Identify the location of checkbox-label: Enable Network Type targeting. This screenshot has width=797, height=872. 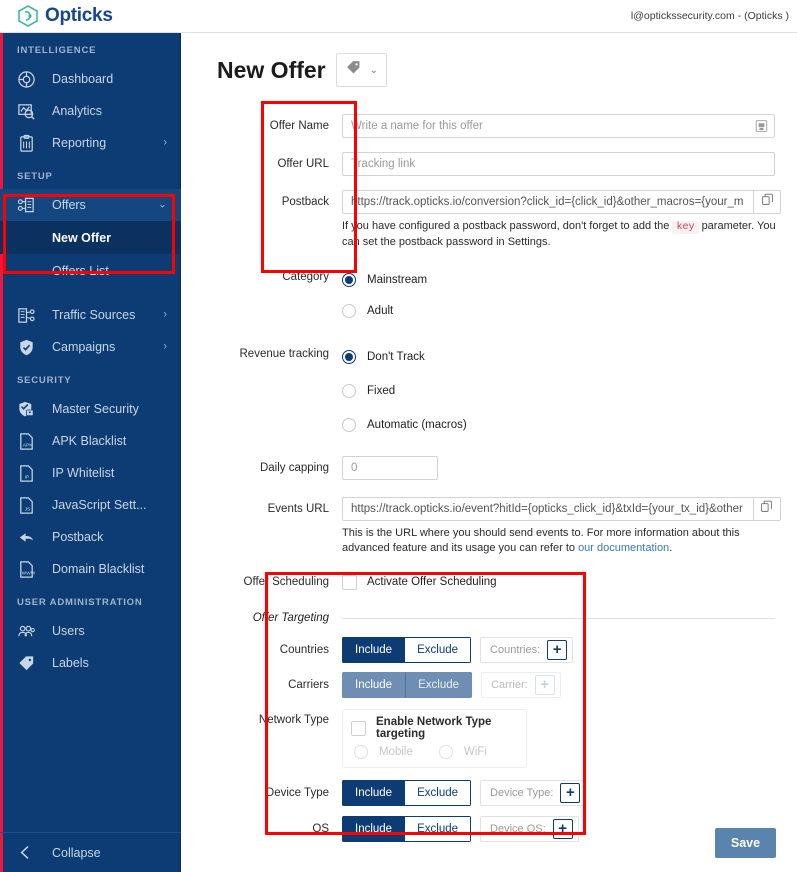
(434, 728).